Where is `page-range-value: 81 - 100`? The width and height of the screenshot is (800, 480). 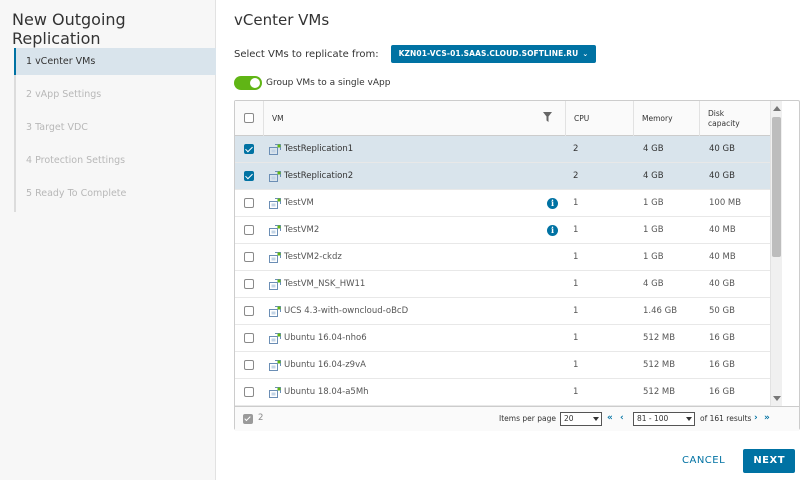 page-range-value: 81 - 100 is located at coordinates (653, 418).